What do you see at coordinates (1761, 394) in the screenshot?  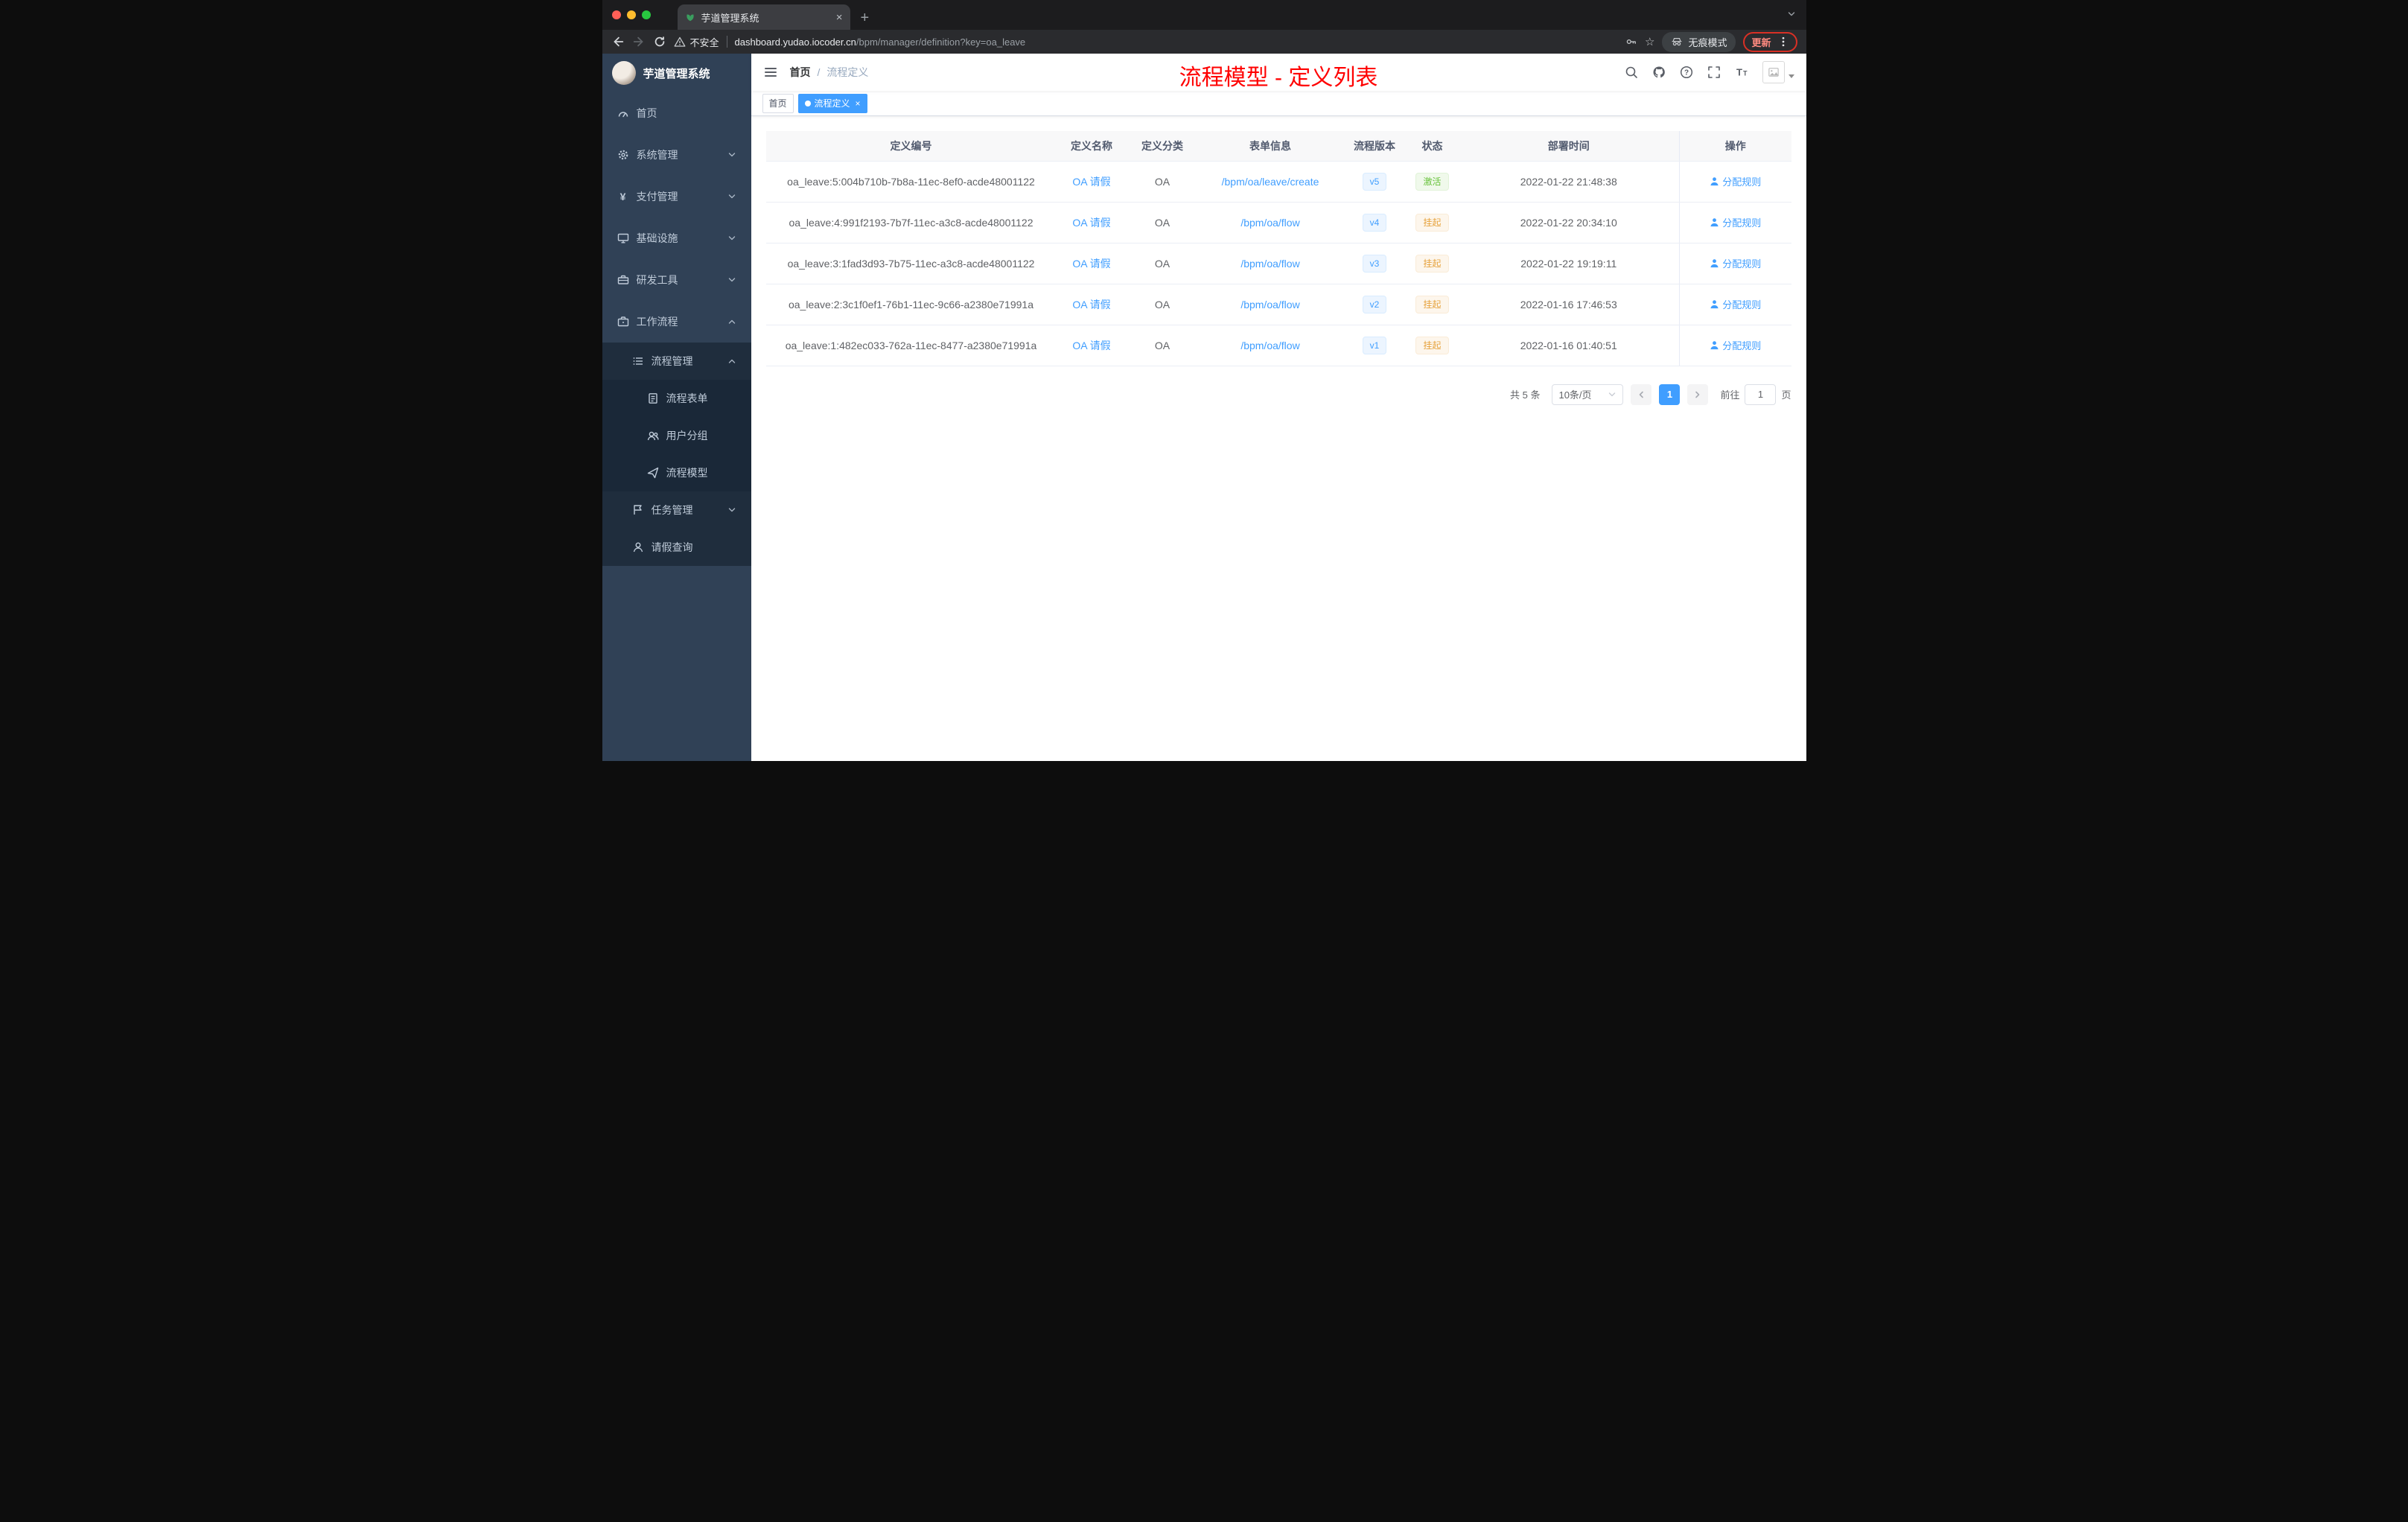 I see `goto-page-input` at bounding box center [1761, 394].